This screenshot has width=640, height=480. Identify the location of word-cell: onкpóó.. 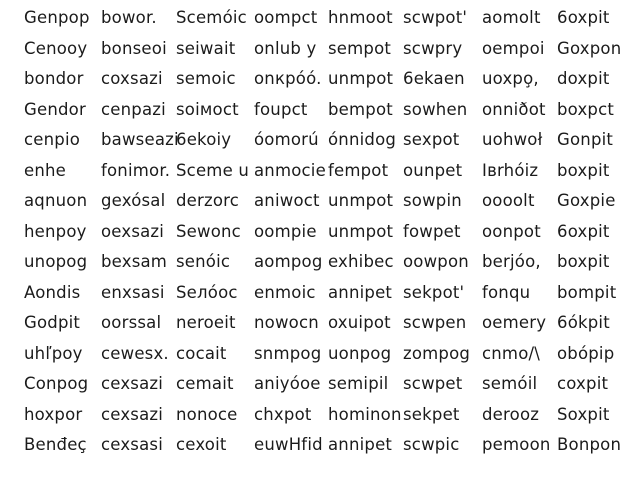
(288, 78).